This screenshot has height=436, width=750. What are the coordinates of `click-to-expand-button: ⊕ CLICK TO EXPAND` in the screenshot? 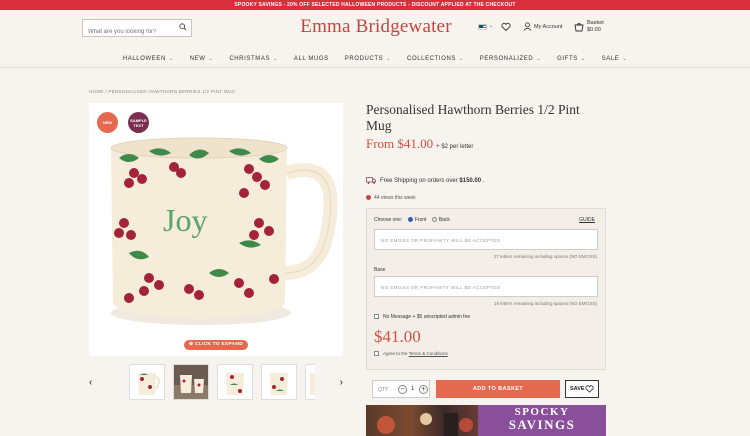 It's located at (216, 345).